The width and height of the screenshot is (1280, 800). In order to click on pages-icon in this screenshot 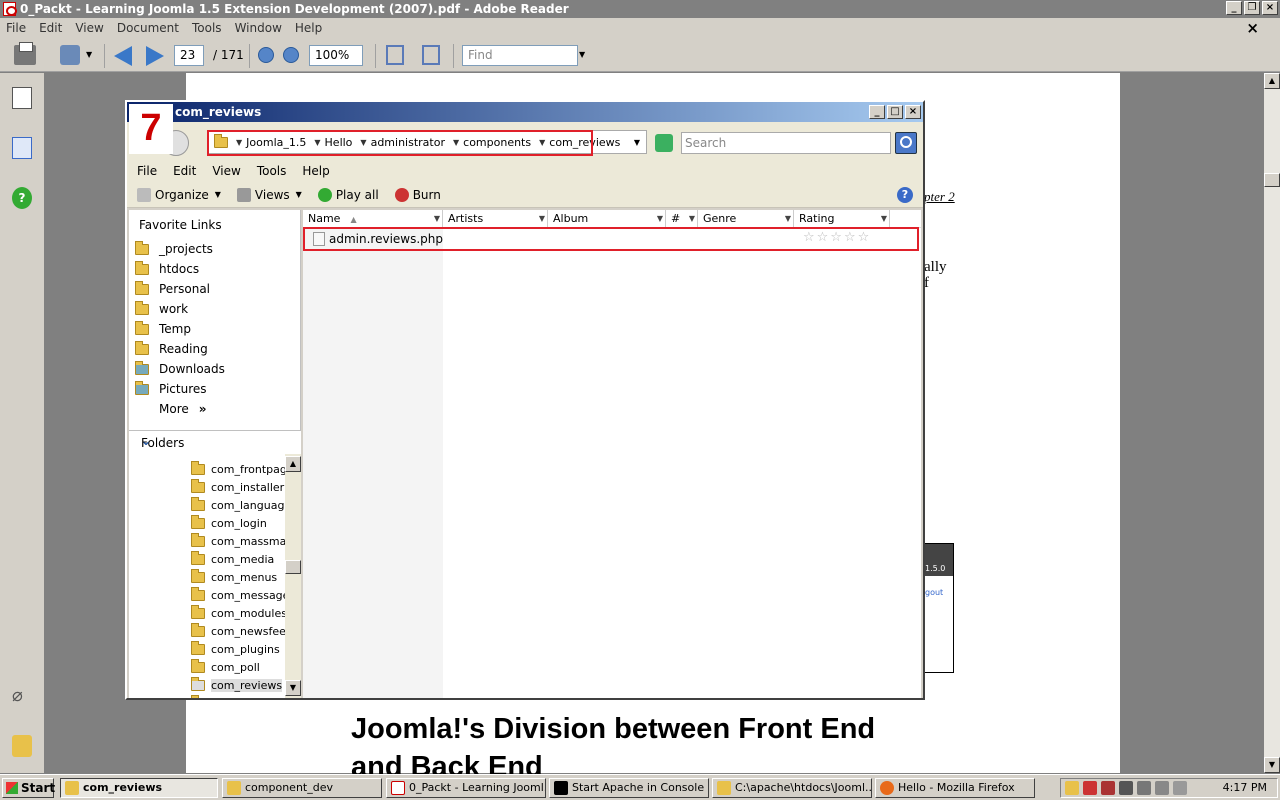, I will do `click(22, 98)`.